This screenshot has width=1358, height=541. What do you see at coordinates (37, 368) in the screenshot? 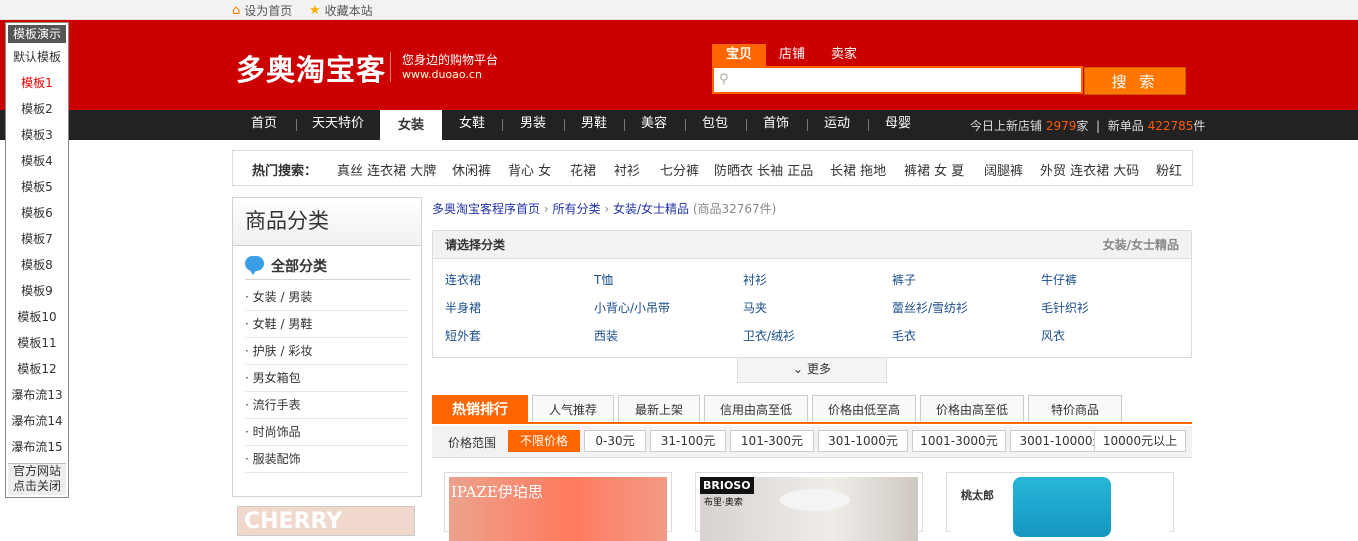
I see `template-item: 模板12` at bounding box center [37, 368].